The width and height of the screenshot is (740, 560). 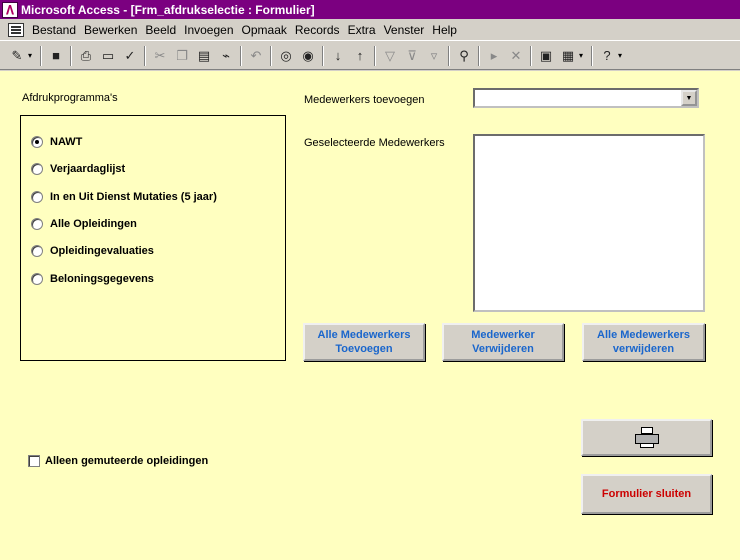 What do you see at coordinates (586, 98) in the screenshot?
I see `add-employees-combobox: ▼` at bounding box center [586, 98].